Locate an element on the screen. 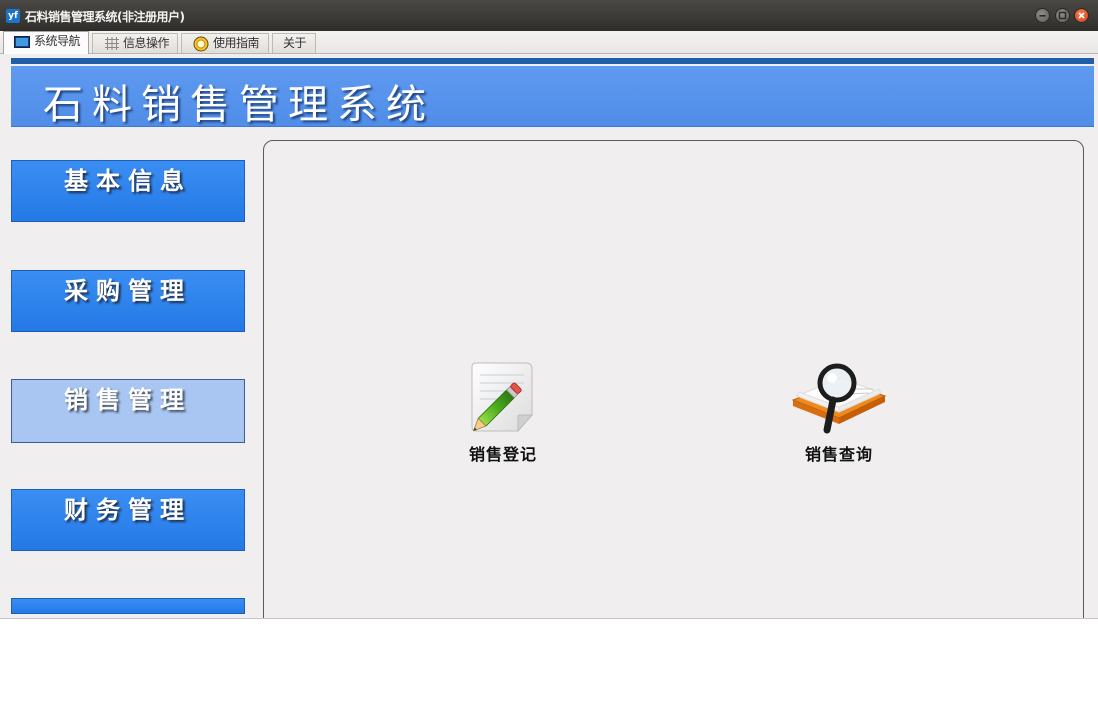  minimize-button is located at coordinates (1042, 15).